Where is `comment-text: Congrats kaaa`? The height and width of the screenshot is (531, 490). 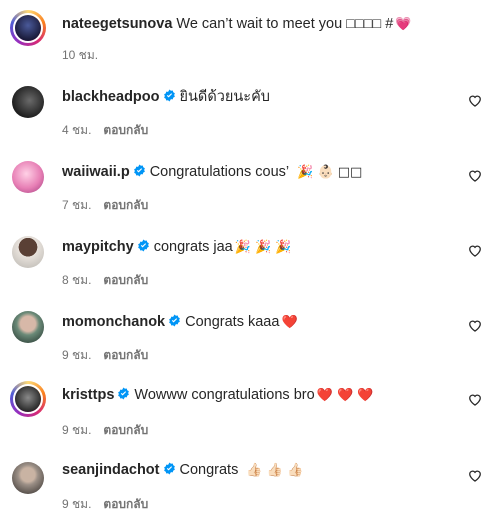 comment-text: Congrats kaaa is located at coordinates (232, 322).